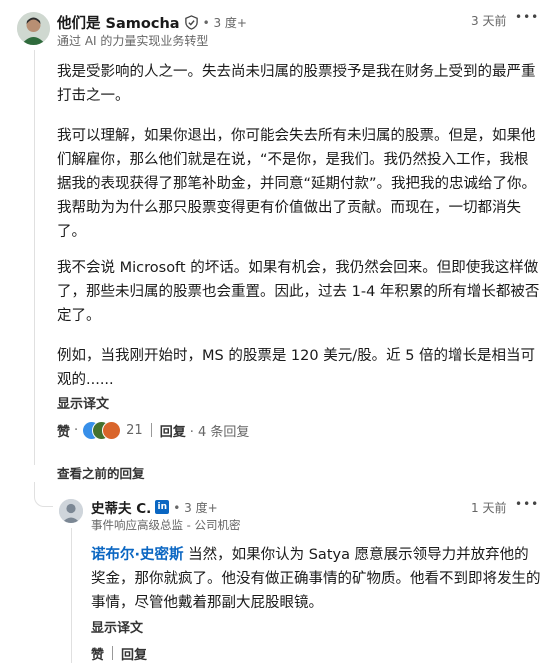 This screenshot has width=549, height=670. What do you see at coordinates (33, 28) in the screenshot?
I see `author-avatar` at bounding box center [33, 28].